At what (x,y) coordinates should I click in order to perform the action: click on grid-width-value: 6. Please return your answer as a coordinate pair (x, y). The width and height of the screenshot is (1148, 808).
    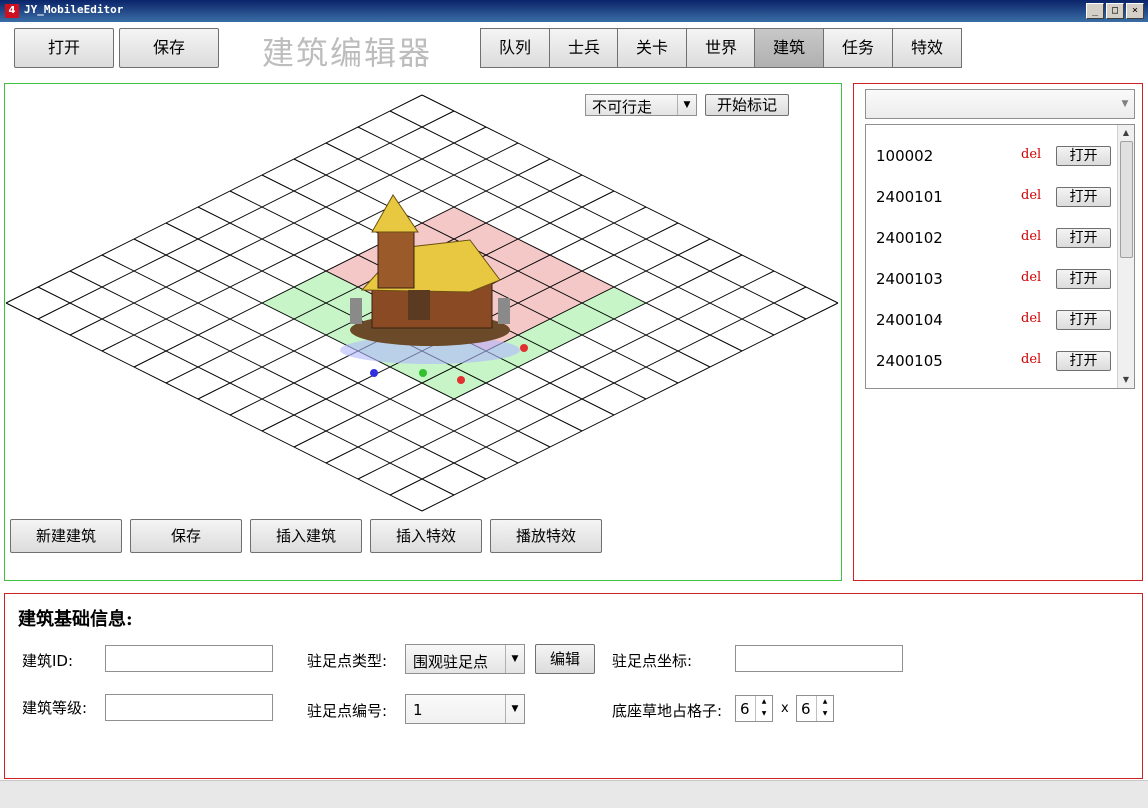
    Looking at the image, I should click on (745, 709).